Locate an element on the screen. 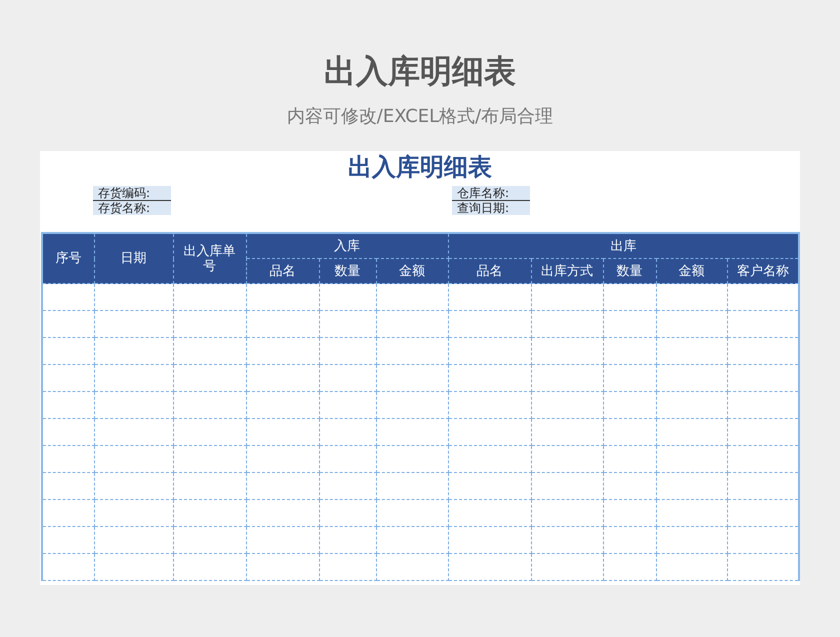 This screenshot has height=637, width=840. info-label: 查询日期: is located at coordinates (491, 208).